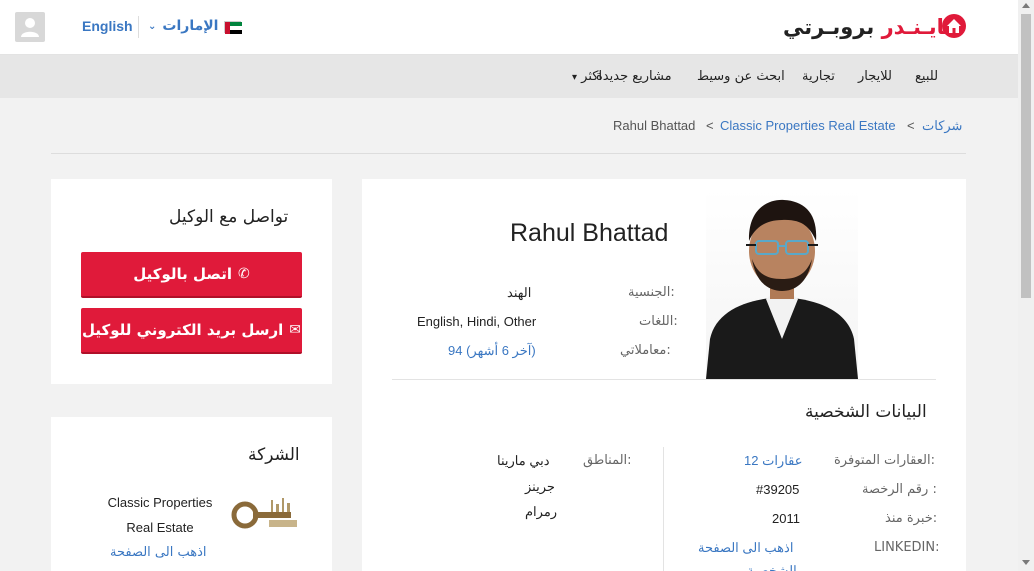 This screenshot has height=571, width=1034. Describe the element at coordinates (926, 76) in the screenshot. I see `nav-item-buy: للبيع` at that location.